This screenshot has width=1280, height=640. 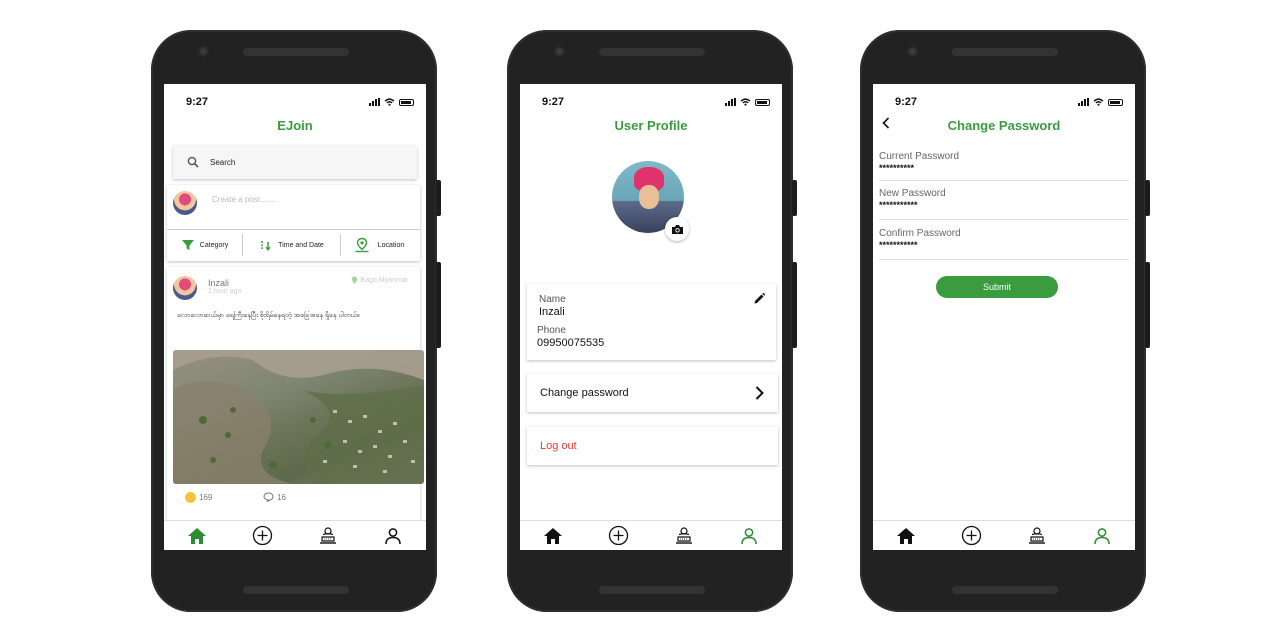 What do you see at coordinates (920, 233) in the screenshot?
I see `field-label: Confirm Password` at bounding box center [920, 233].